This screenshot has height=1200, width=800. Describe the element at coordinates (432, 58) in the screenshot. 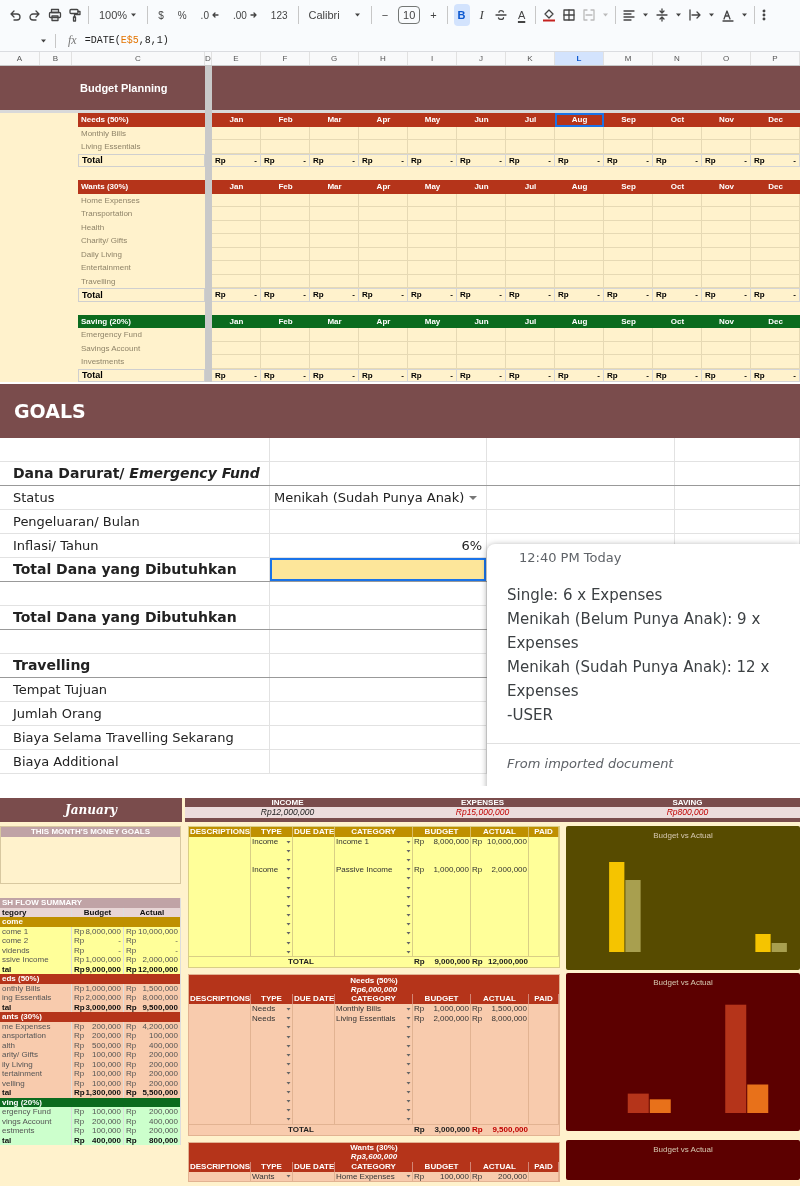

I see `column-header: I` at that location.